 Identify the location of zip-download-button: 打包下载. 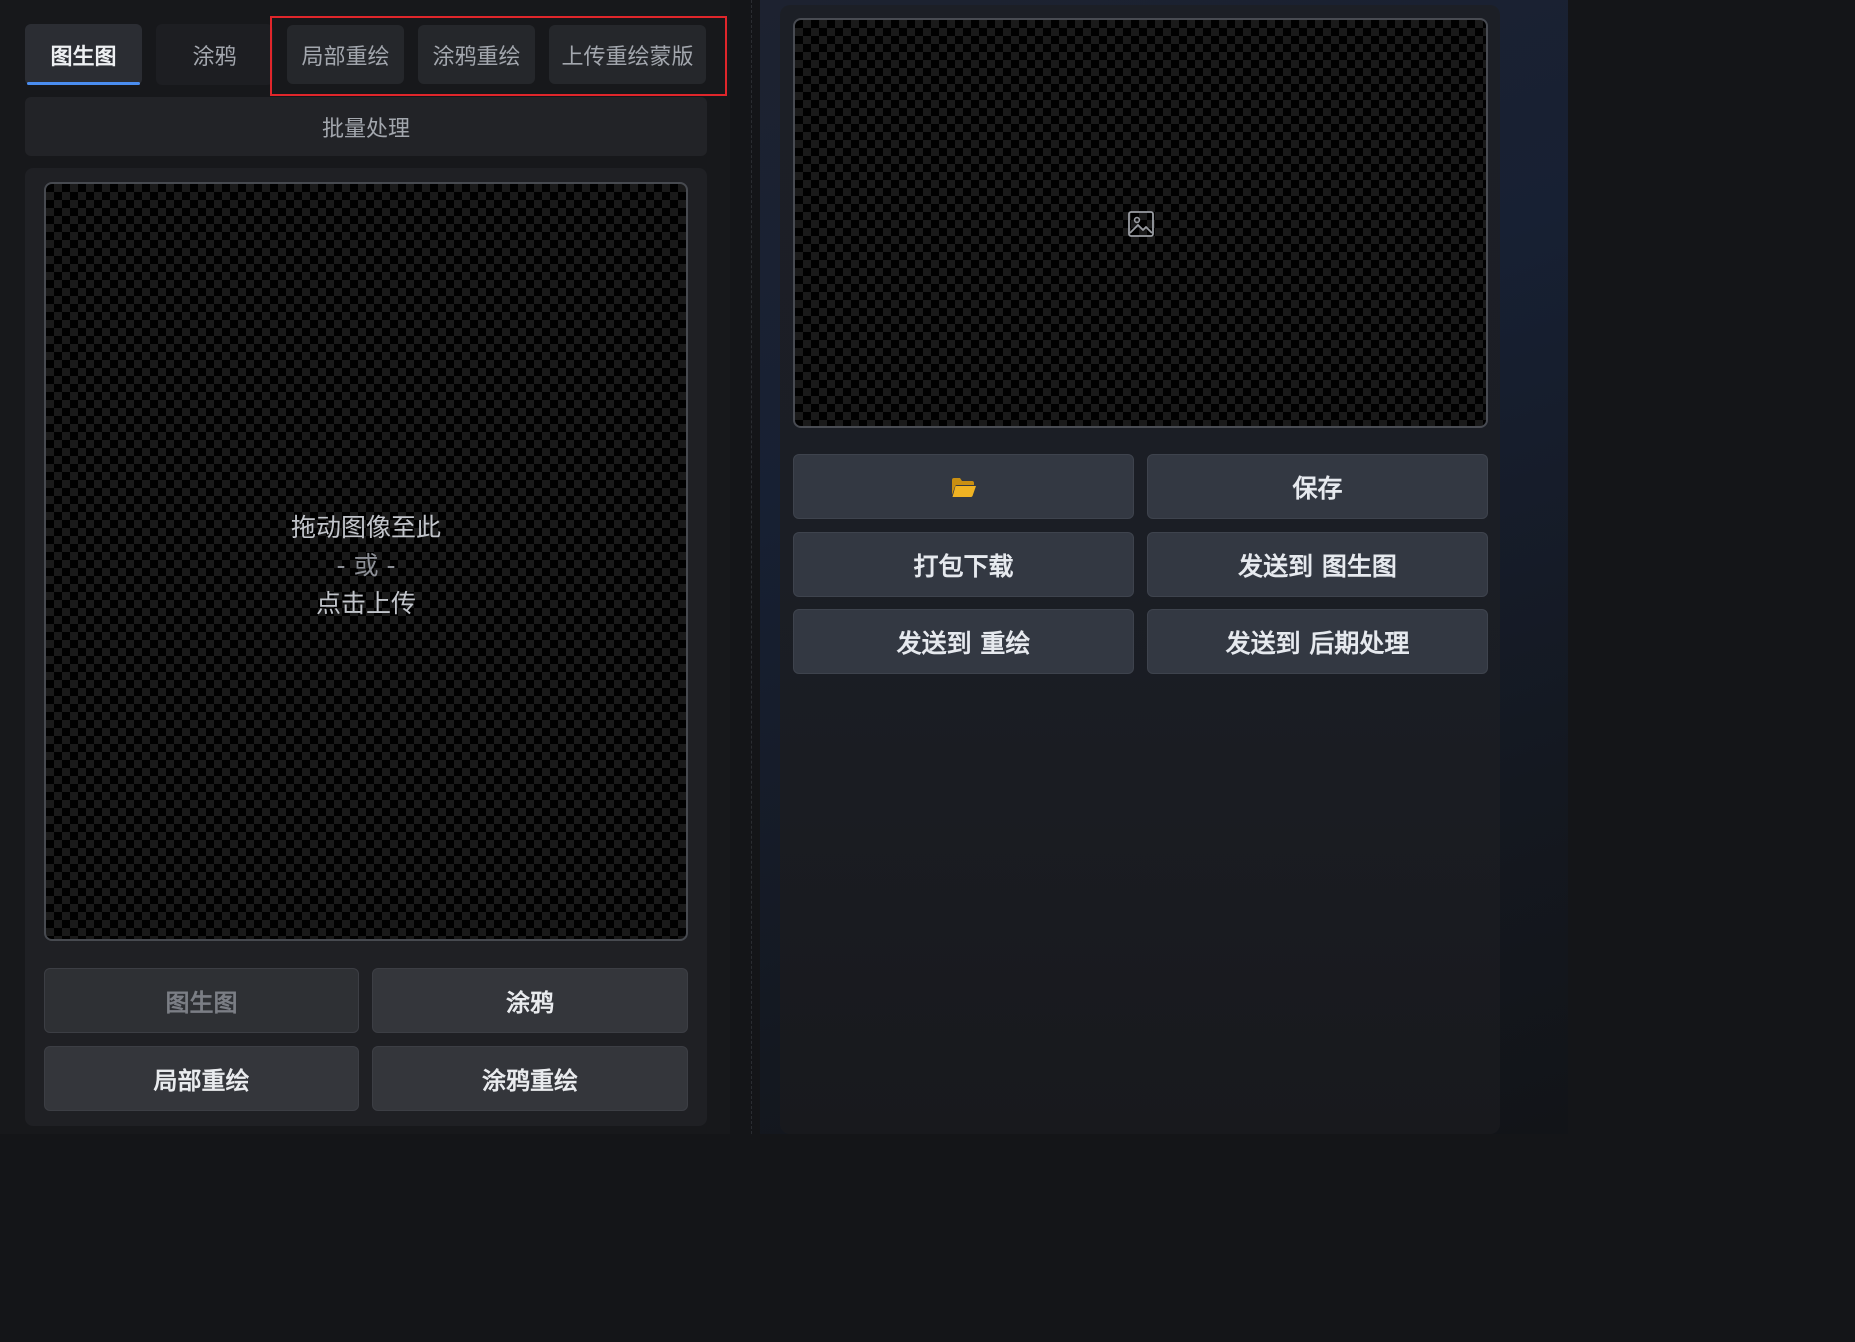
(963, 564).